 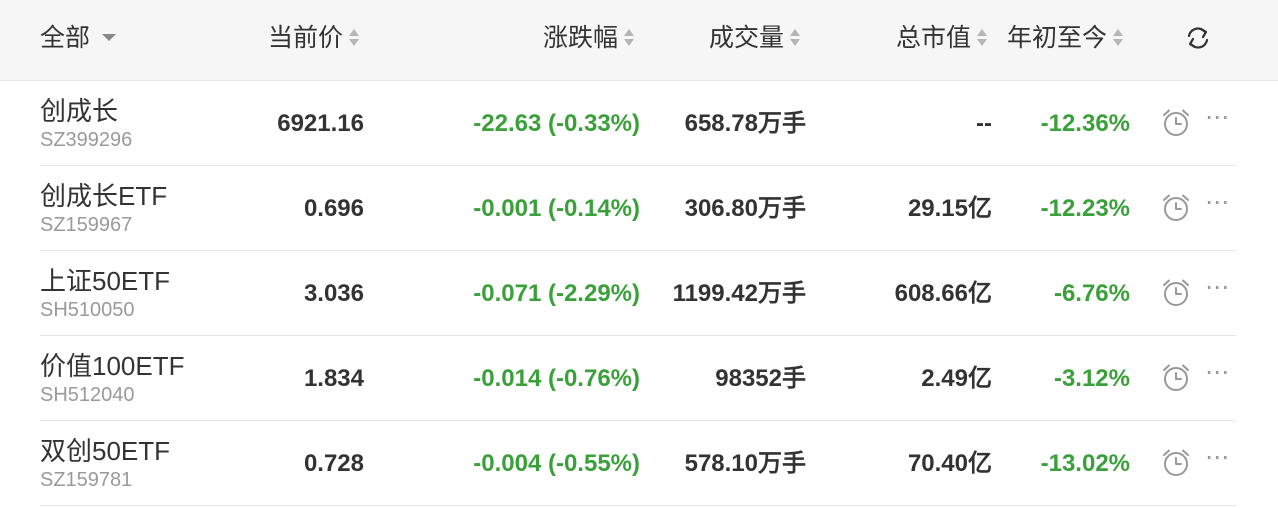 I want to click on market-cap-header-label: 总市值, so click(x=934, y=38).